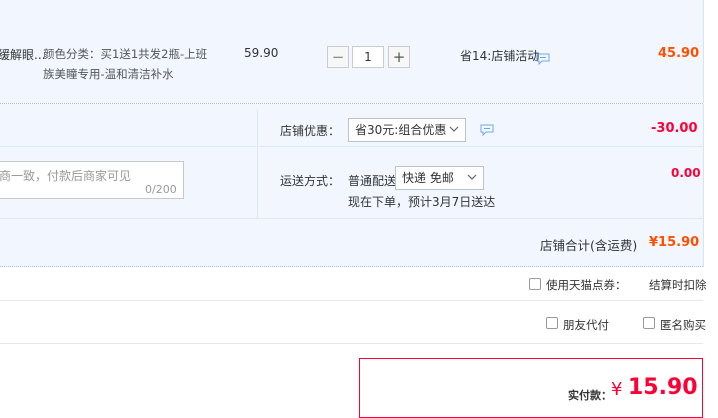  Describe the element at coordinates (586, 285) in the screenshot. I see `tmall-points-label: 使用天猫点券：` at that location.